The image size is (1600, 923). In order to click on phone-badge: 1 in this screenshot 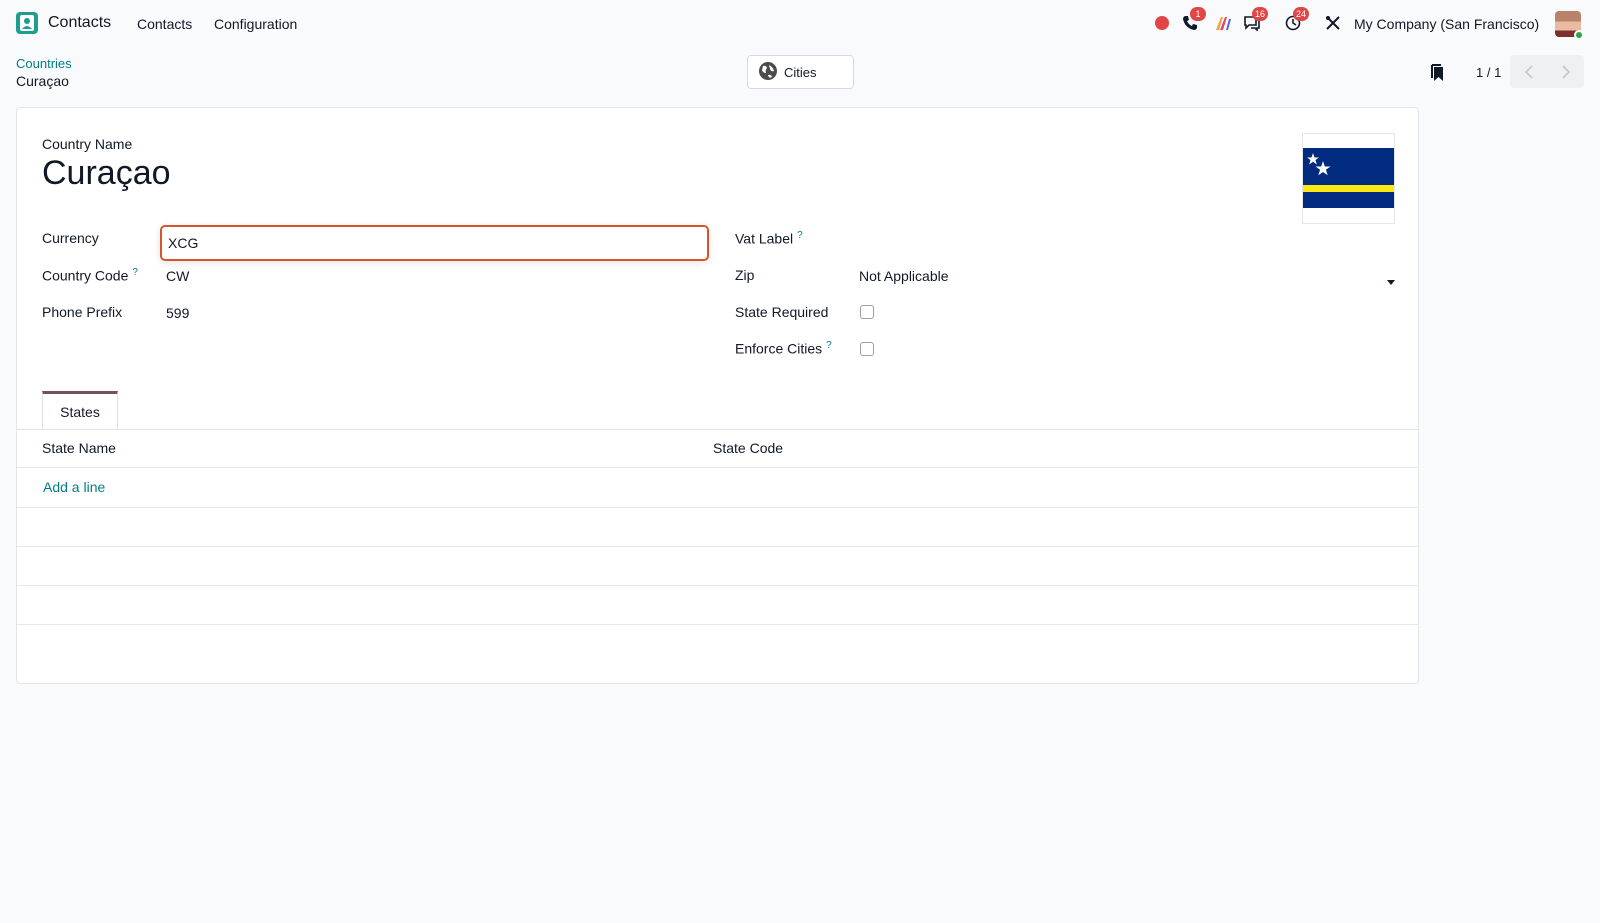, I will do `click(1198, 14)`.